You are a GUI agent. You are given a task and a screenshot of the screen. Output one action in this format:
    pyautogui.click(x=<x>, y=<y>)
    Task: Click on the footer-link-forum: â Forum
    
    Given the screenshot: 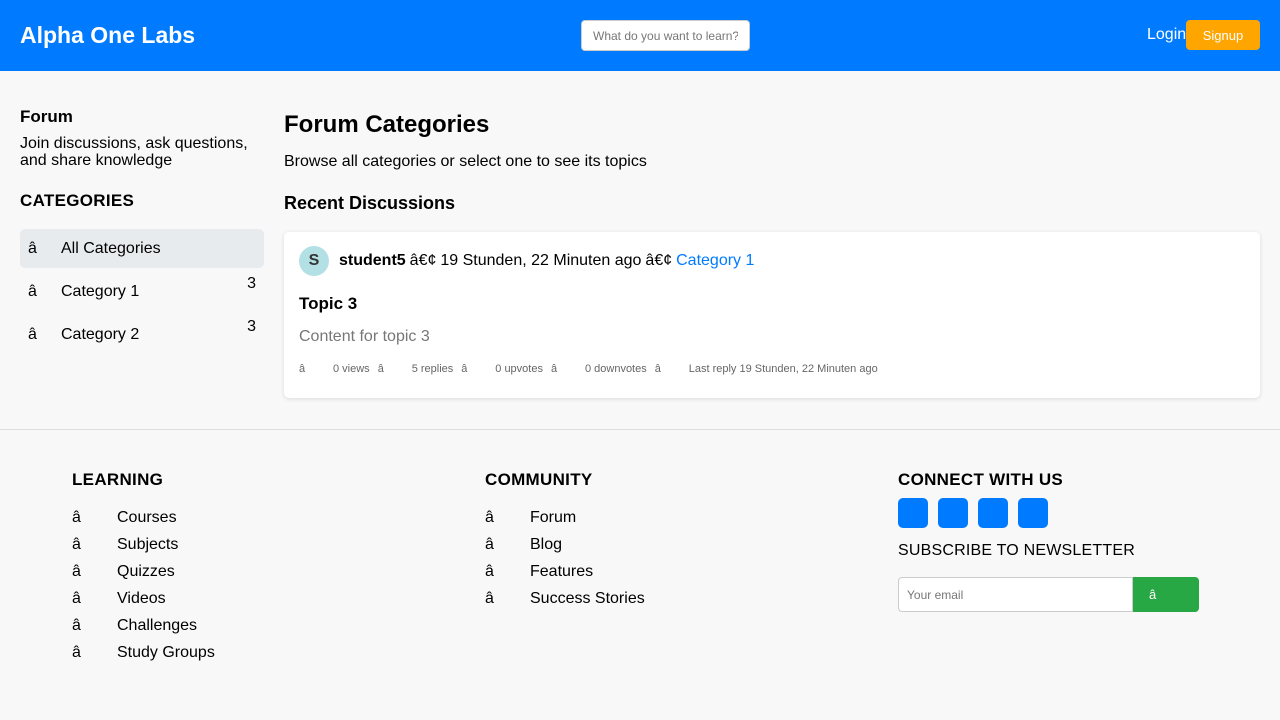 What is the action you would take?
    pyautogui.click(x=565, y=517)
    